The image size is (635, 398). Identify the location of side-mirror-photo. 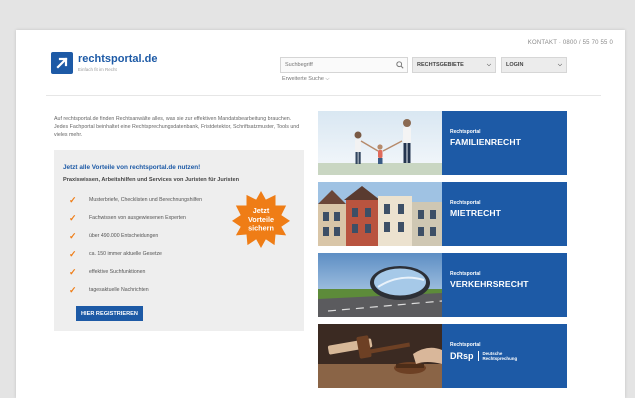
(380, 285).